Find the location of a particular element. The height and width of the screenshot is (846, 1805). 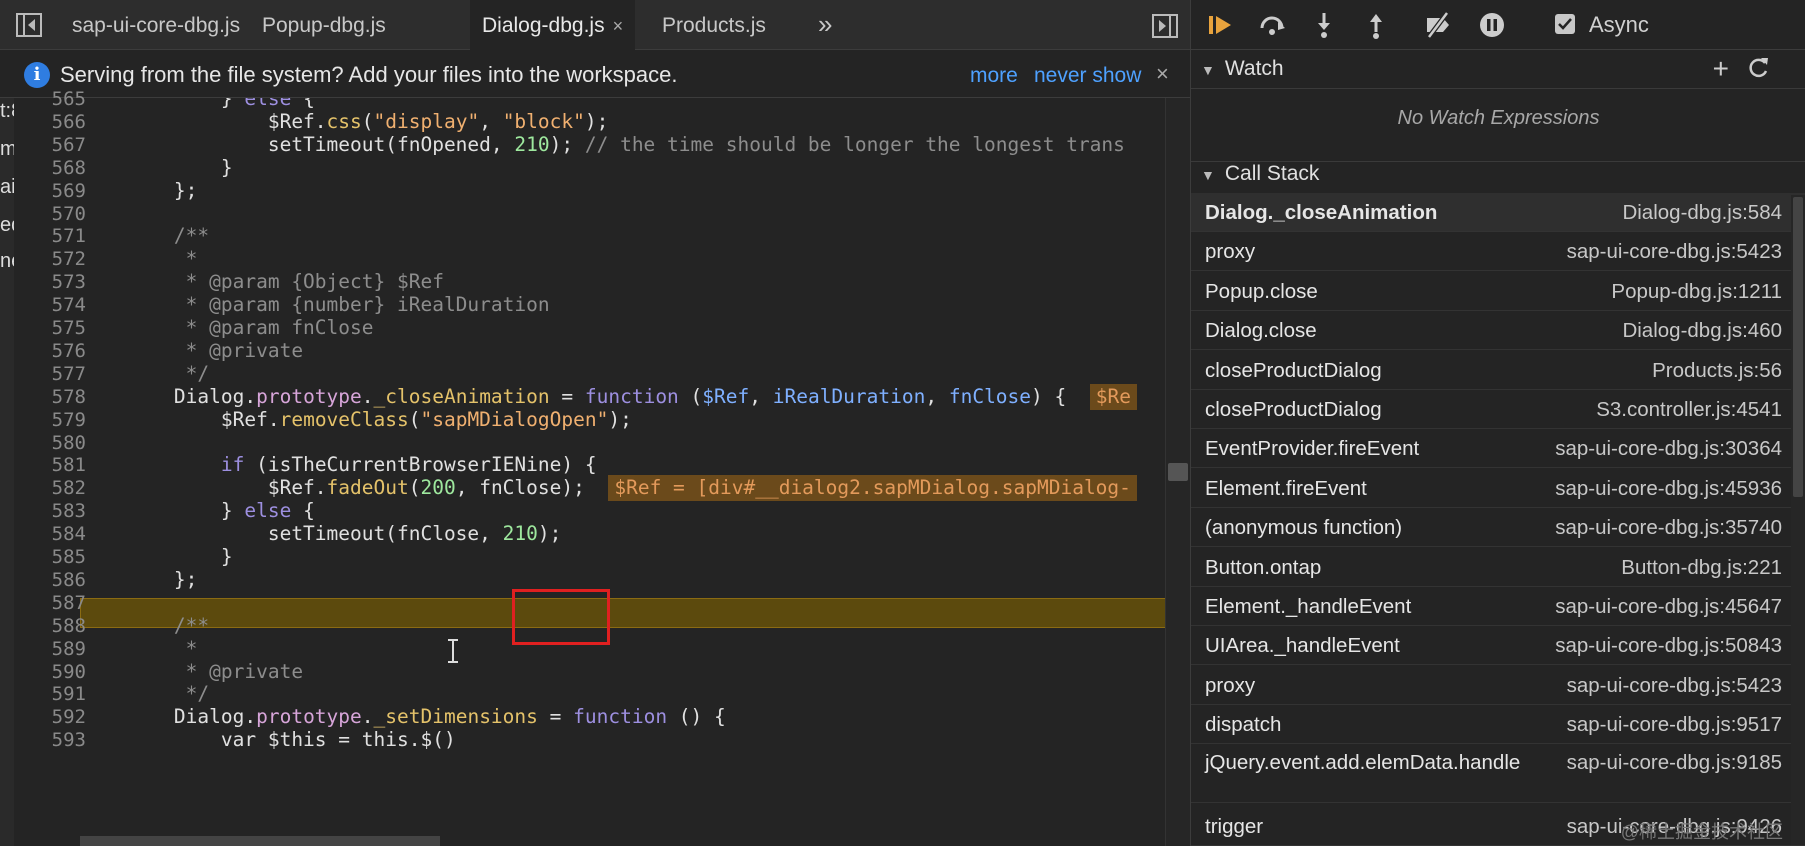

call-frame: Button.ontap Button-dbg.js:221 is located at coordinates (1498, 567).